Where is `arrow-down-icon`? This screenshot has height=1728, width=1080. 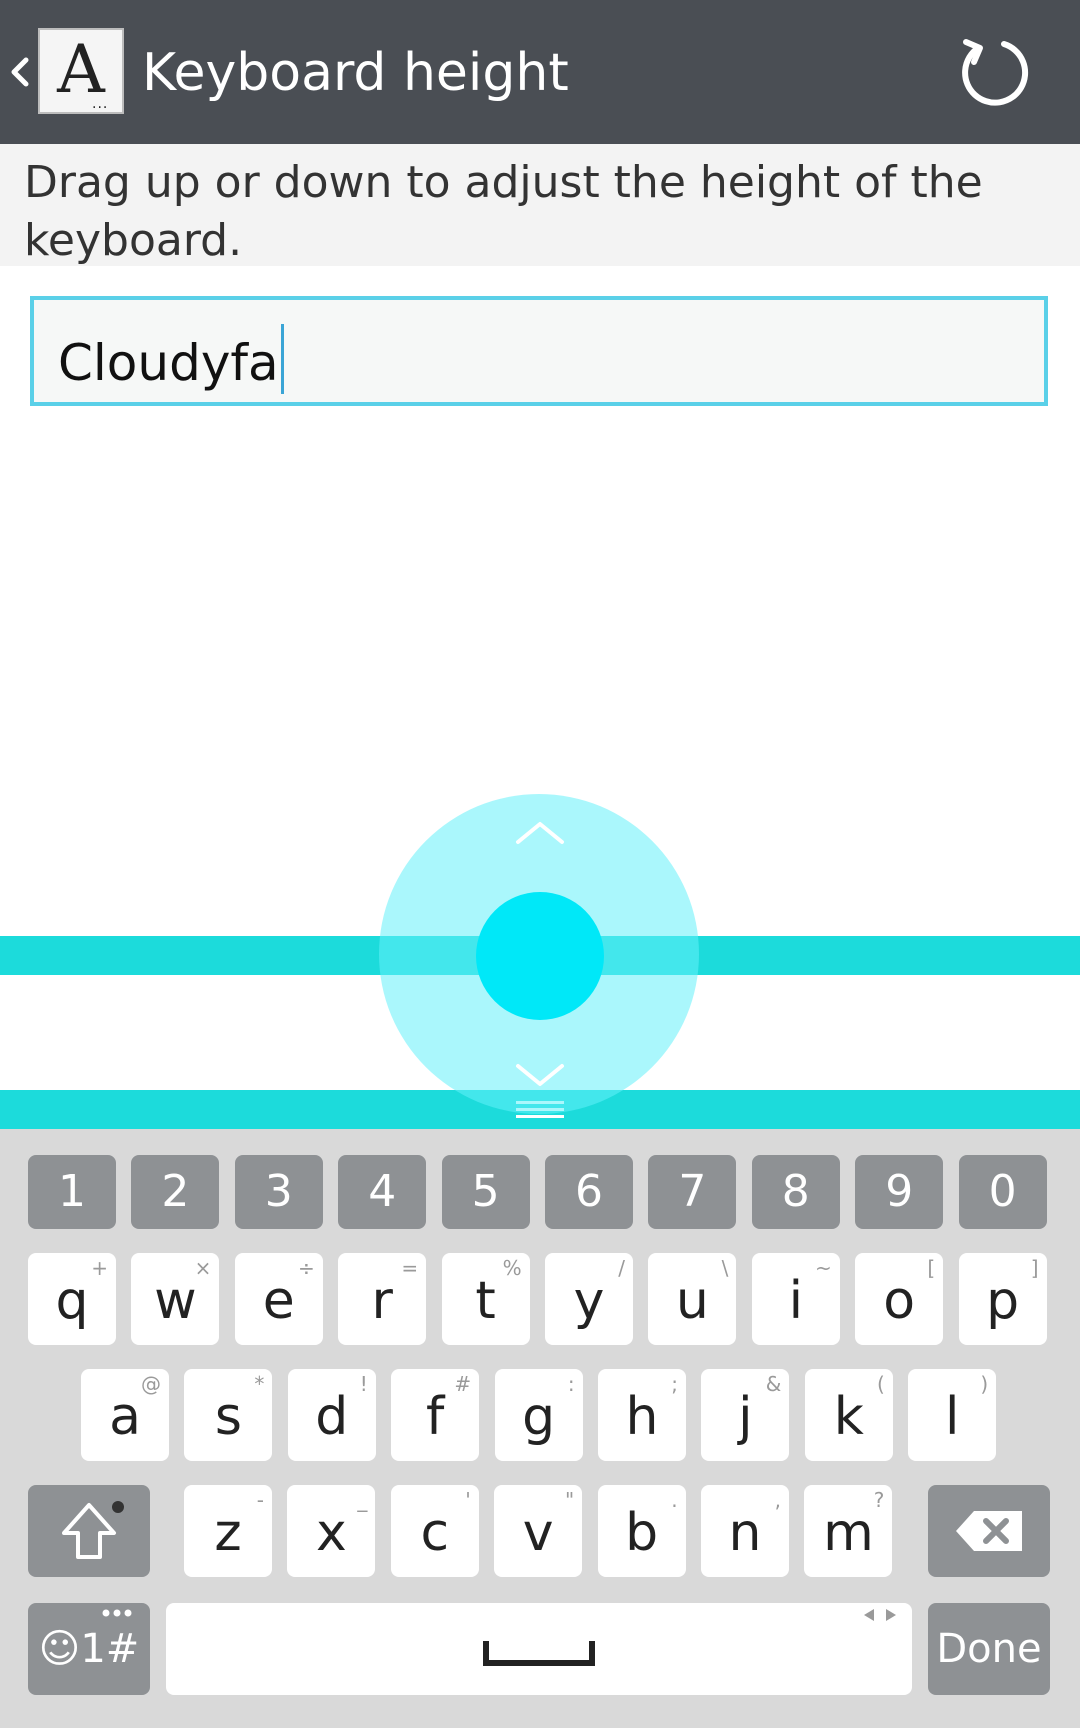 arrow-down-icon is located at coordinates (540, 1075).